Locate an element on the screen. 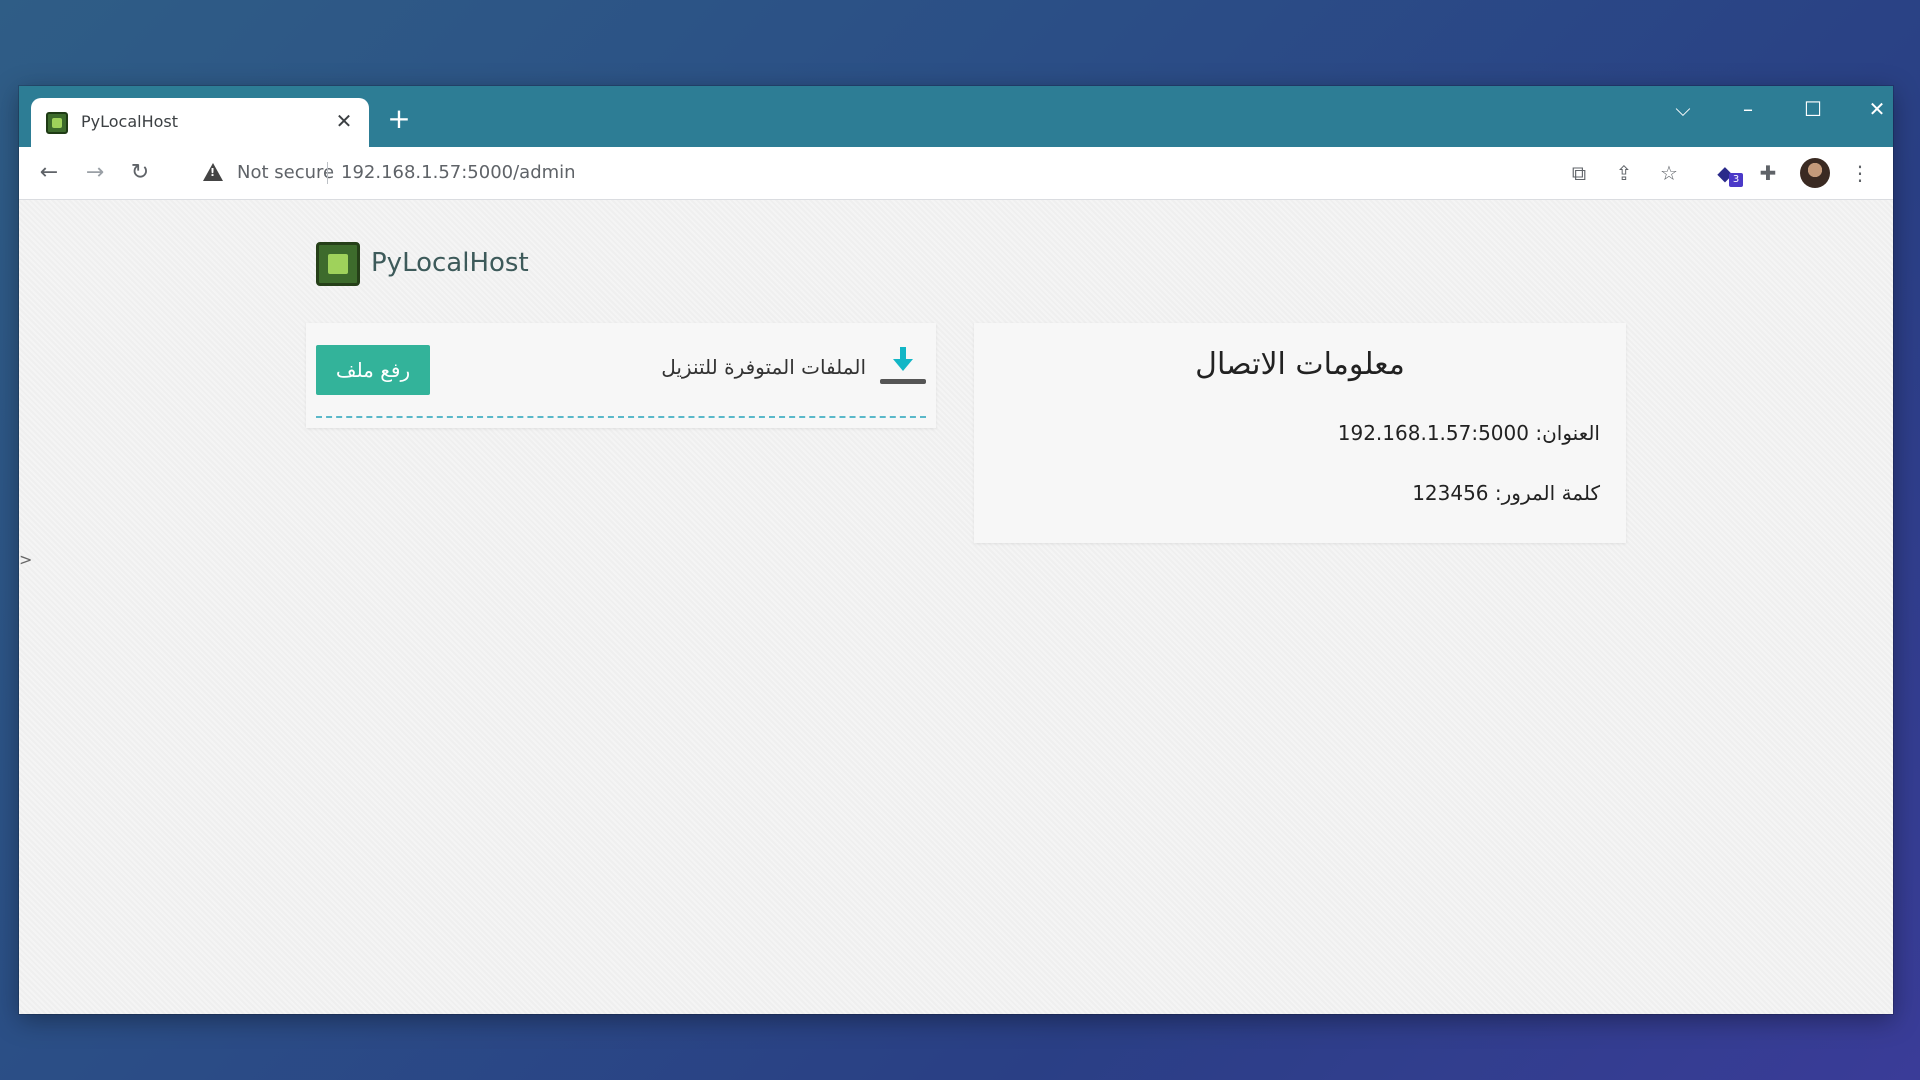 The width and height of the screenshot is (1920, 1080). password-line: كلمة المرور: 123456 is located at coordinates (1506, 493).